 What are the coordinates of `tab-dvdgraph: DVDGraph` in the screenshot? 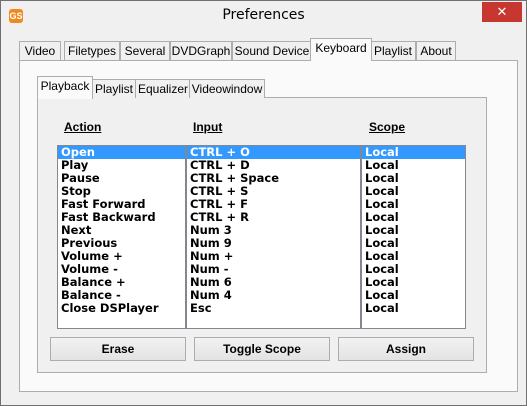 It's located at (201, 50).